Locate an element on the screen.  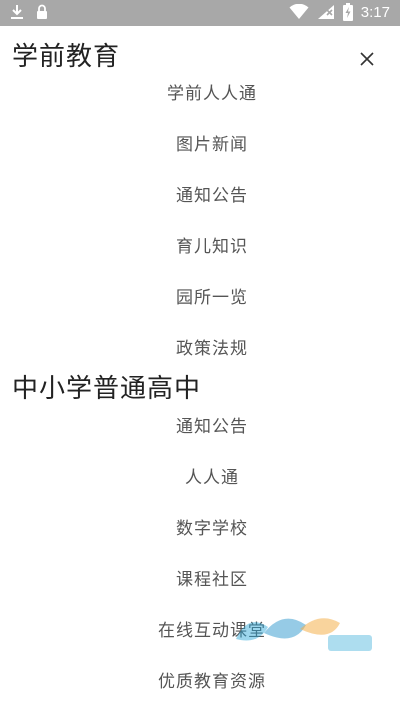
menu-item-notice: 通知公告 is located at coordinates (200, 193).